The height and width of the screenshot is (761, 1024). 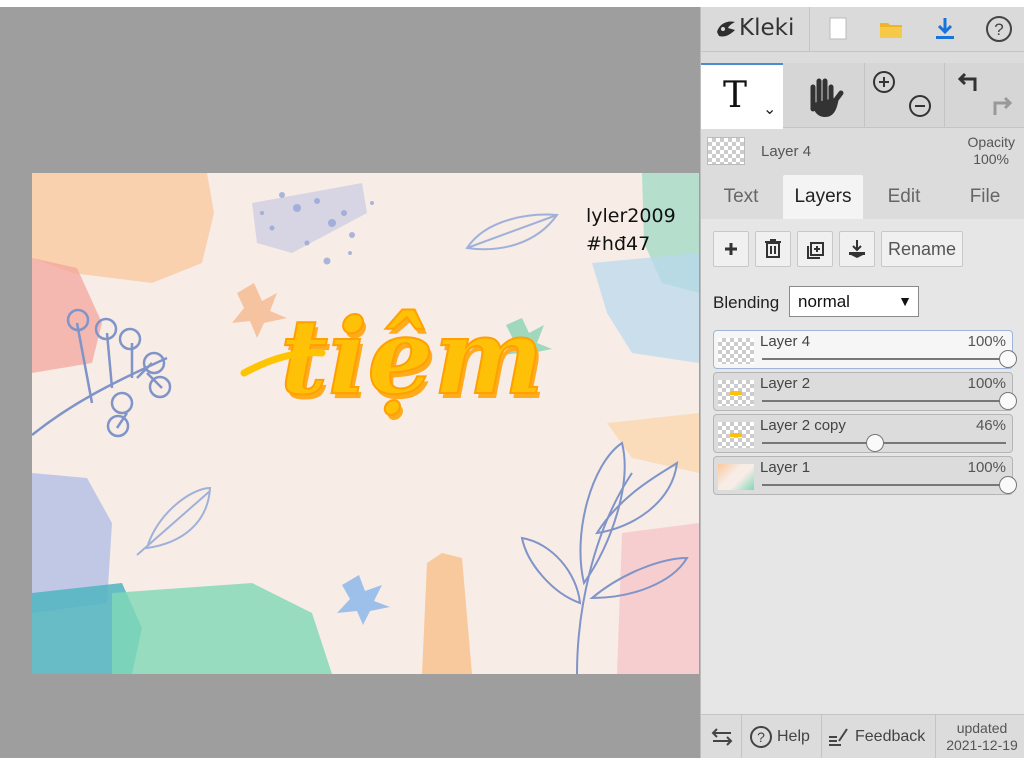 I want to click on duplicate-icon, so click(x=815, y=250).